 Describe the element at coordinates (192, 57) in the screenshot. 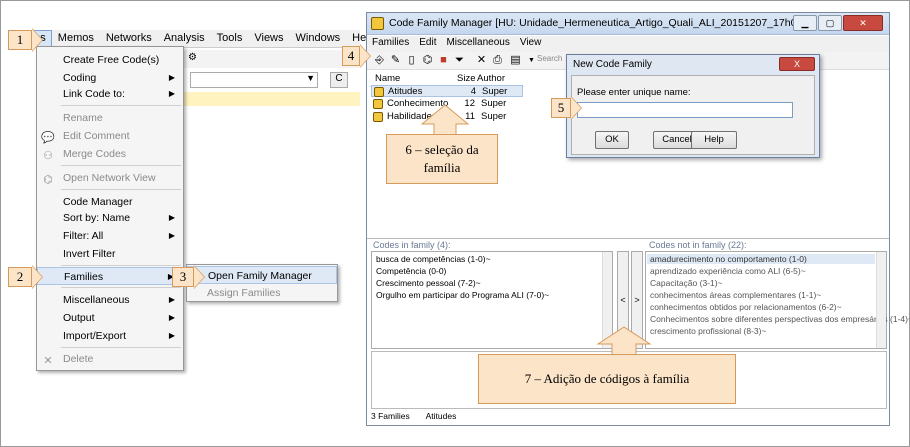

I see `toolbar-icon: ⚙` at that location.